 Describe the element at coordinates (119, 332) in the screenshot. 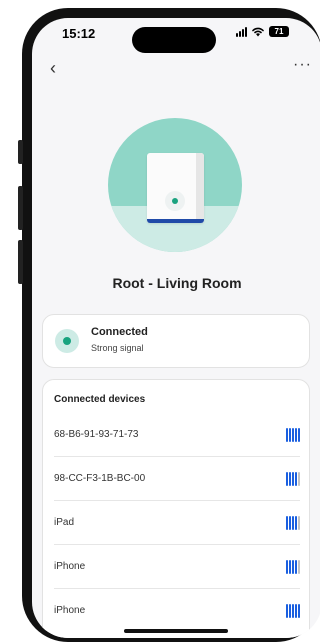

I see `status-title: Connected` at that location.